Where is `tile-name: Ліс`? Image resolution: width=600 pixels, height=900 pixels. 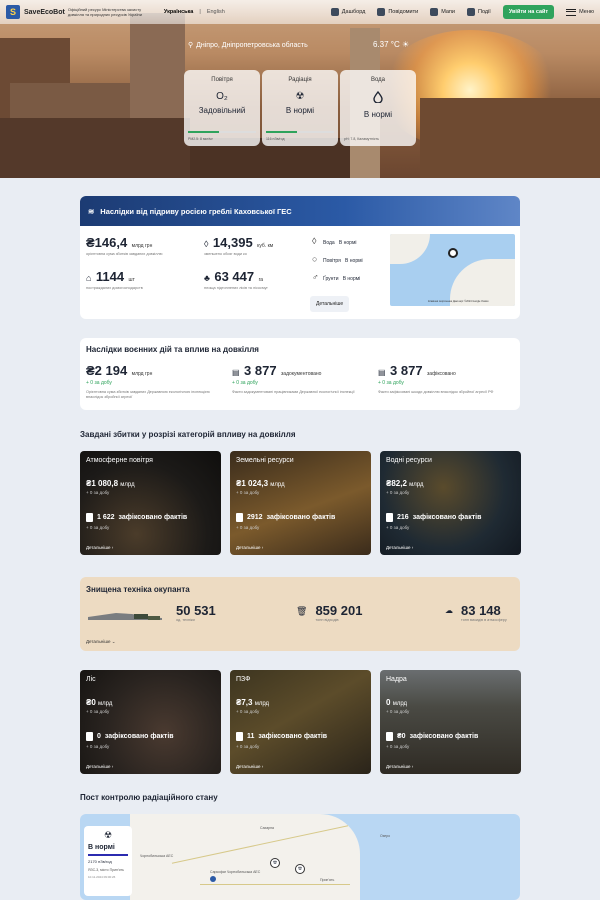 tile-name: Ліс is located at coordinates (91, 679).